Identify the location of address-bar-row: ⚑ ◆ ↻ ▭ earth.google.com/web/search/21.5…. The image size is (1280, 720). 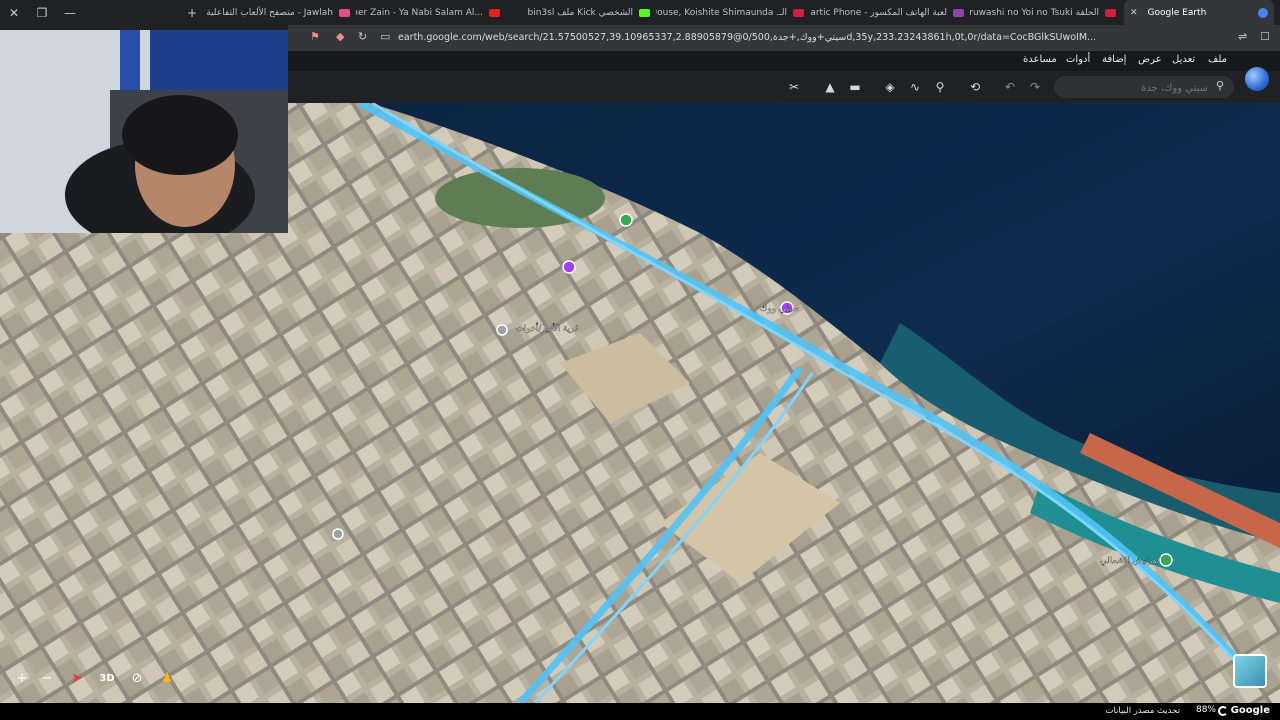
(784, 38).